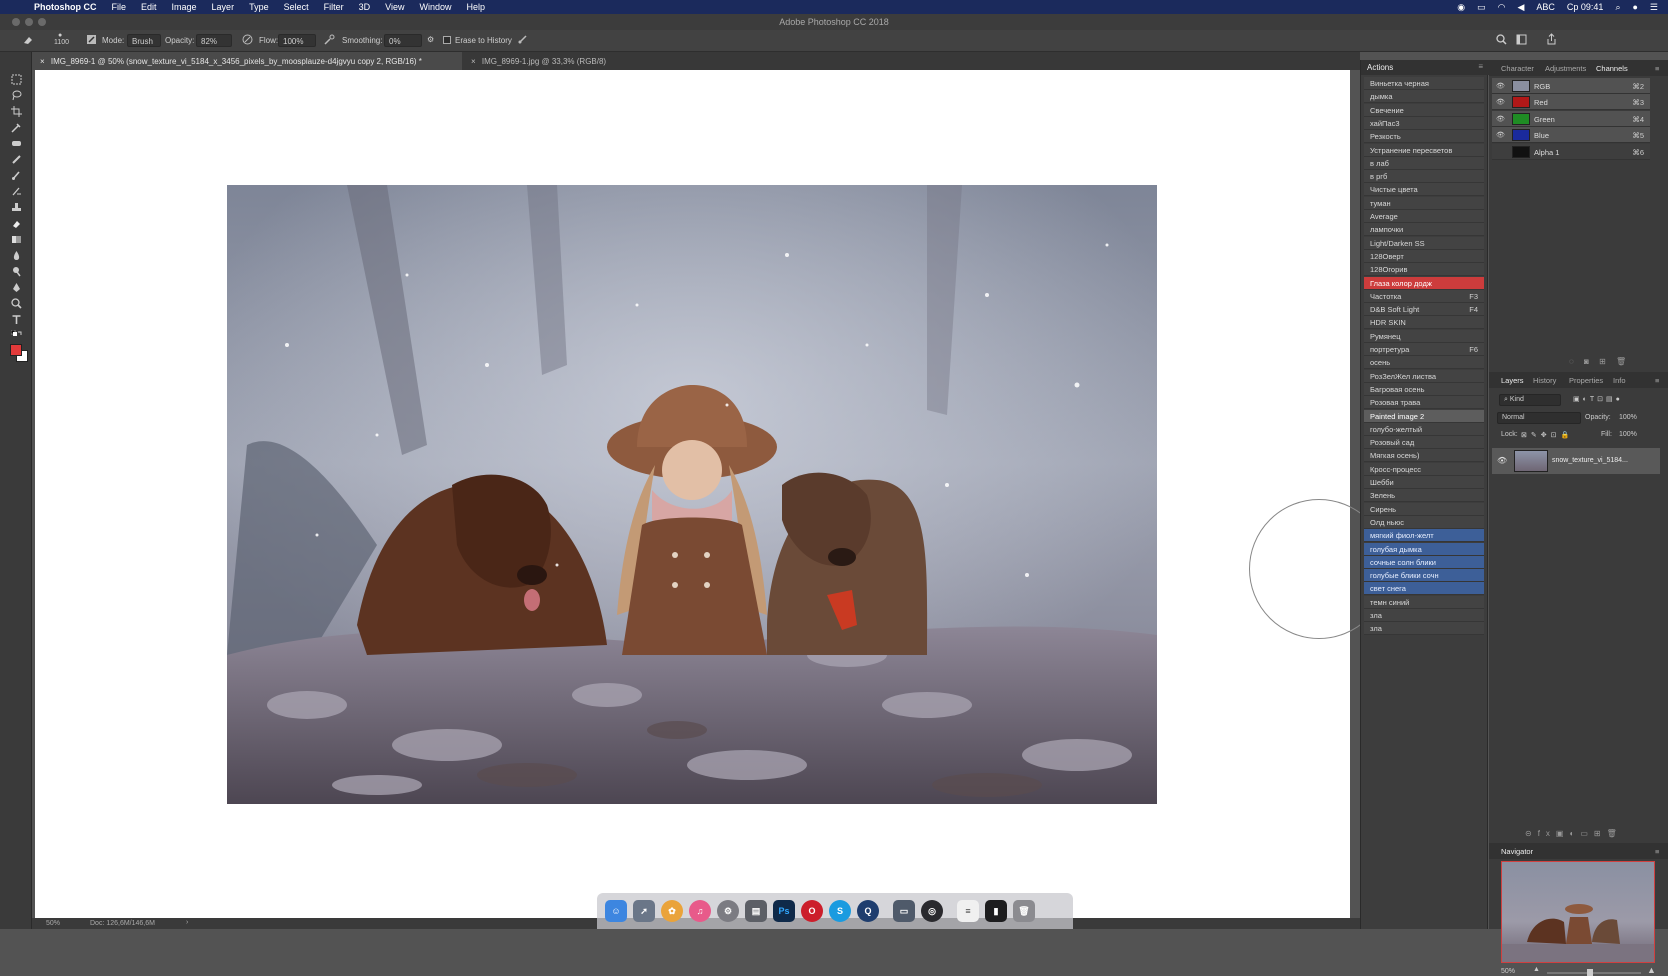  What do you see at coordinates (1424, 243) in the screenshot?
I see `action-item: Light/Darken SS` at bounding box center [1424, 243].